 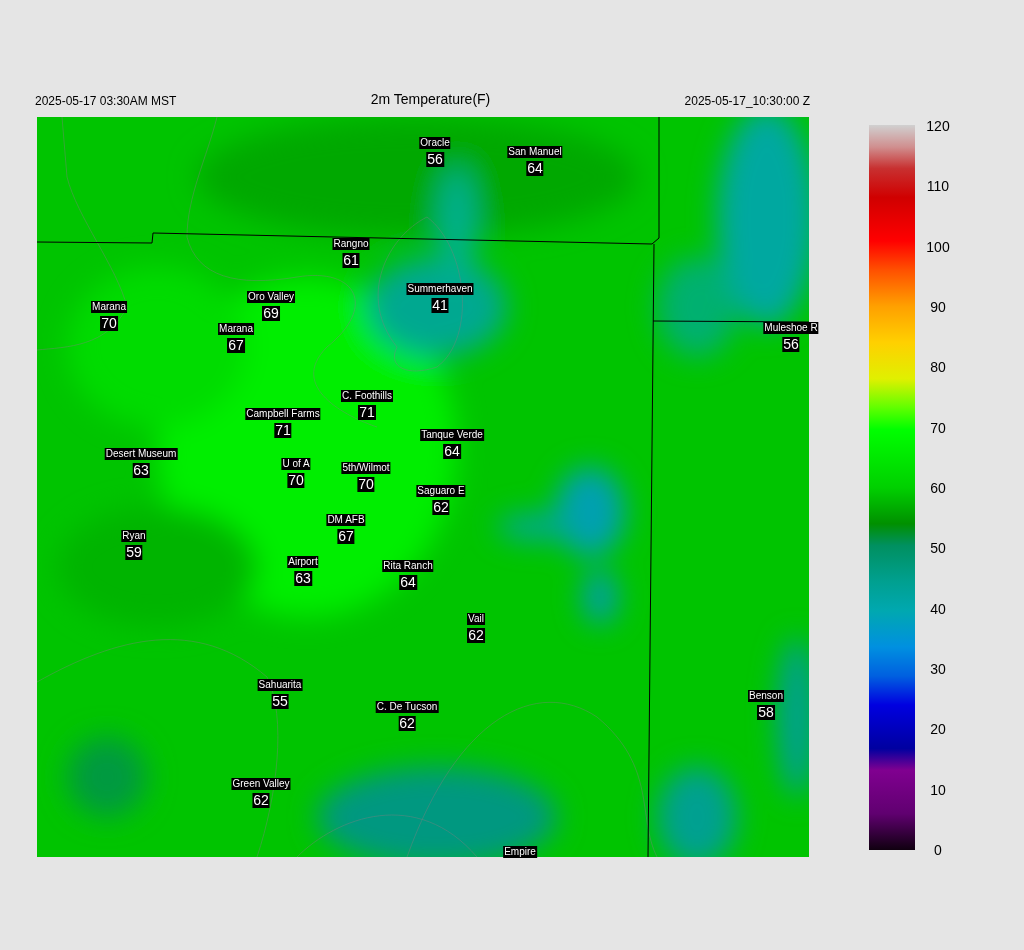 What do you see at coordinates (938, 668) in the screenshot?
I see `scale-tick-label: 30` at bounding box center [938, 668].